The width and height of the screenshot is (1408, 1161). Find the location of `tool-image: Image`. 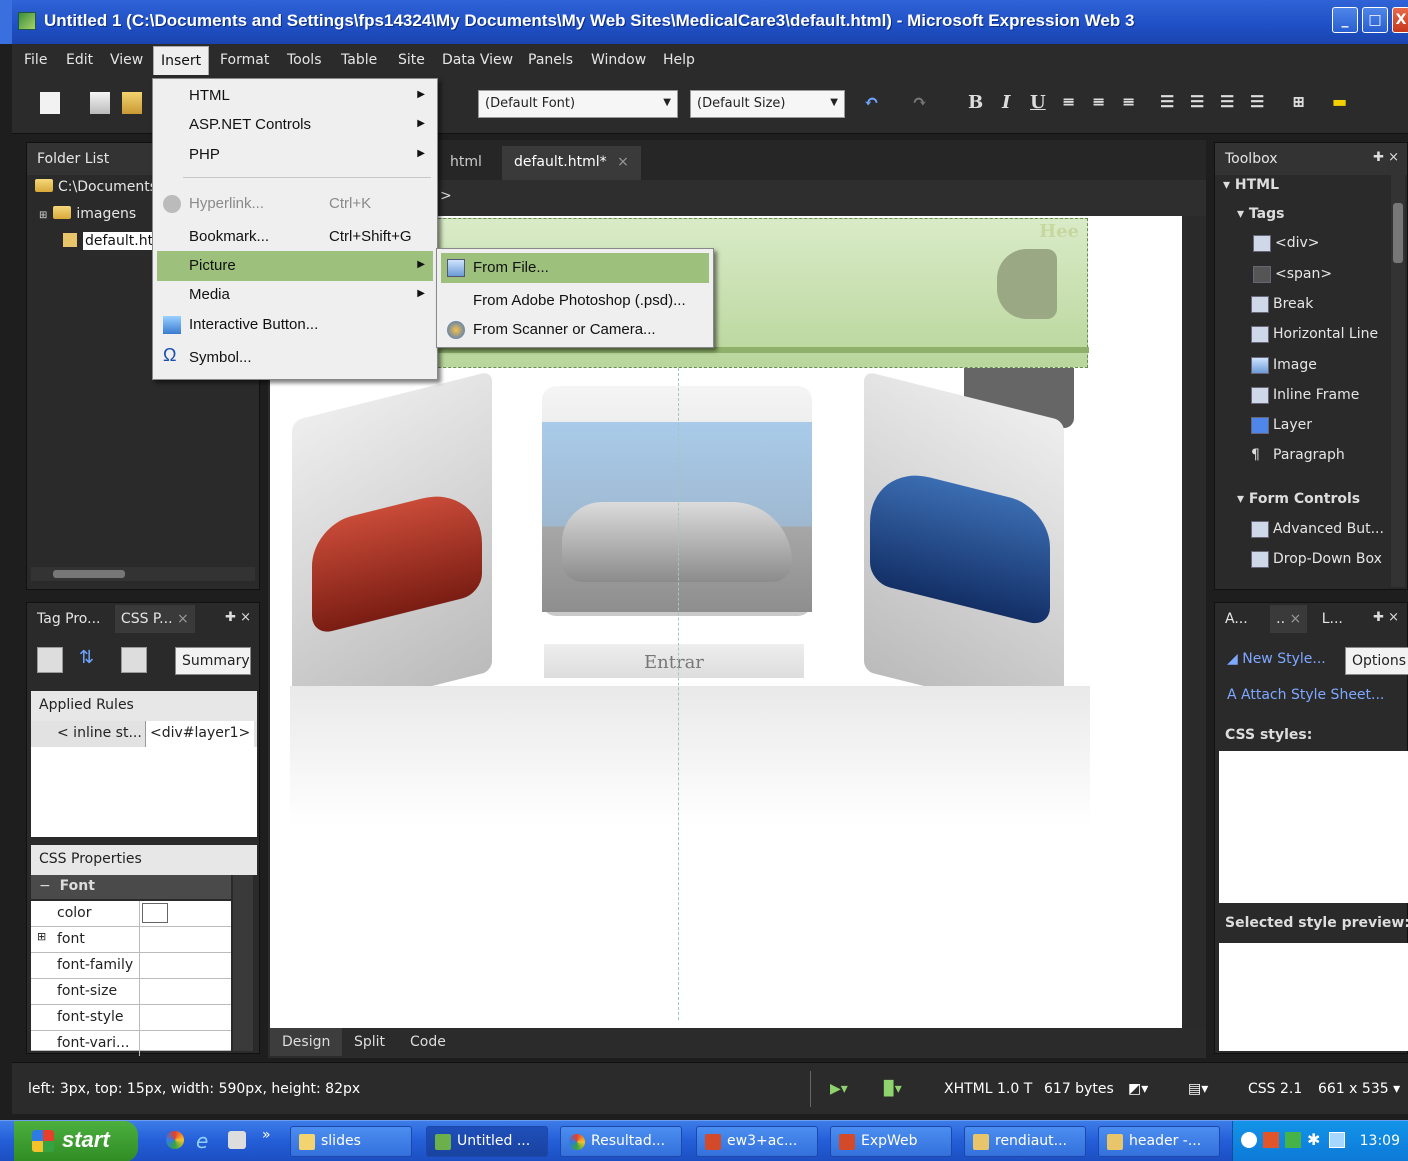

tool-image: Image is located at coordinates (1284, 365).